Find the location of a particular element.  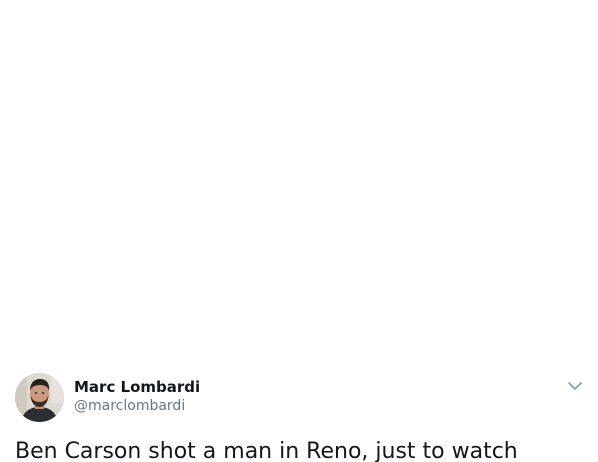

chevron-down-icon is located at coordinates (575, 386).